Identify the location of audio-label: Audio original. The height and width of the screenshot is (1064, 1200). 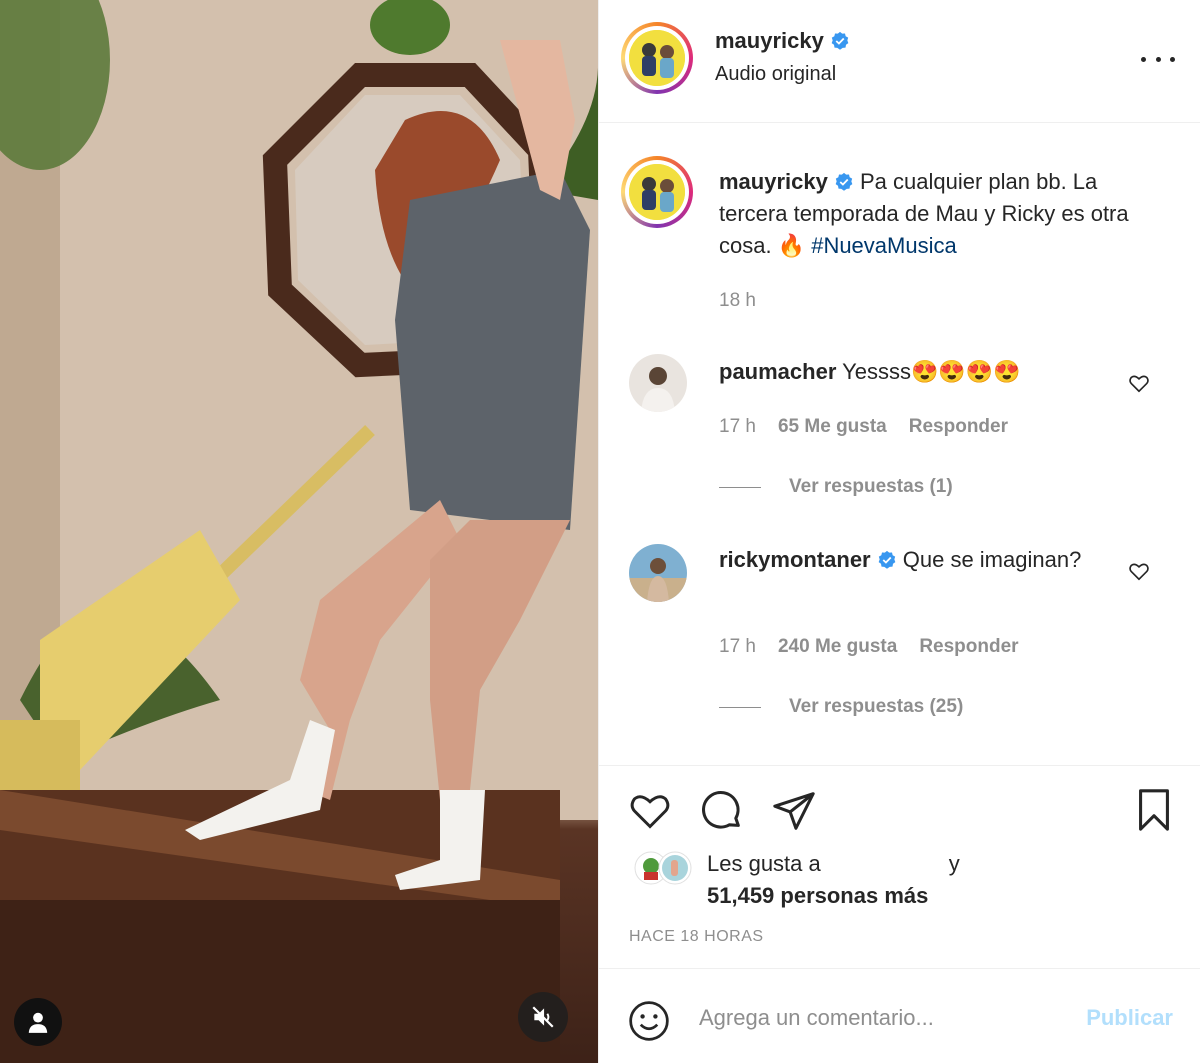
(775, 74).